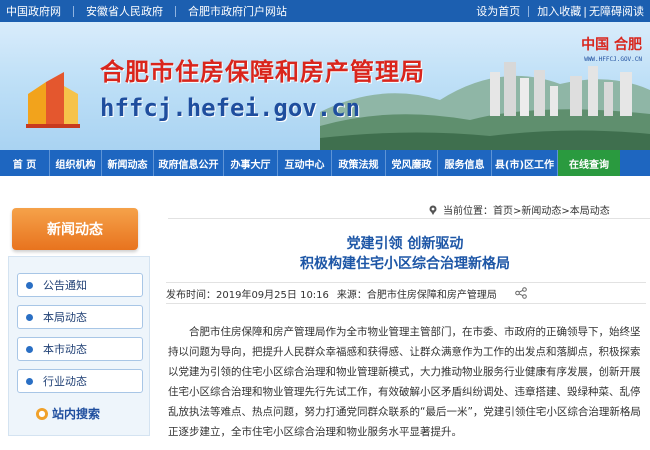 The height and width of the screenshot is (450, 650). What do you see at coordinates (251, 163) in the screenshot?
I see `nav-service-hall: 办事大厅` at bounding box center [251, 163].